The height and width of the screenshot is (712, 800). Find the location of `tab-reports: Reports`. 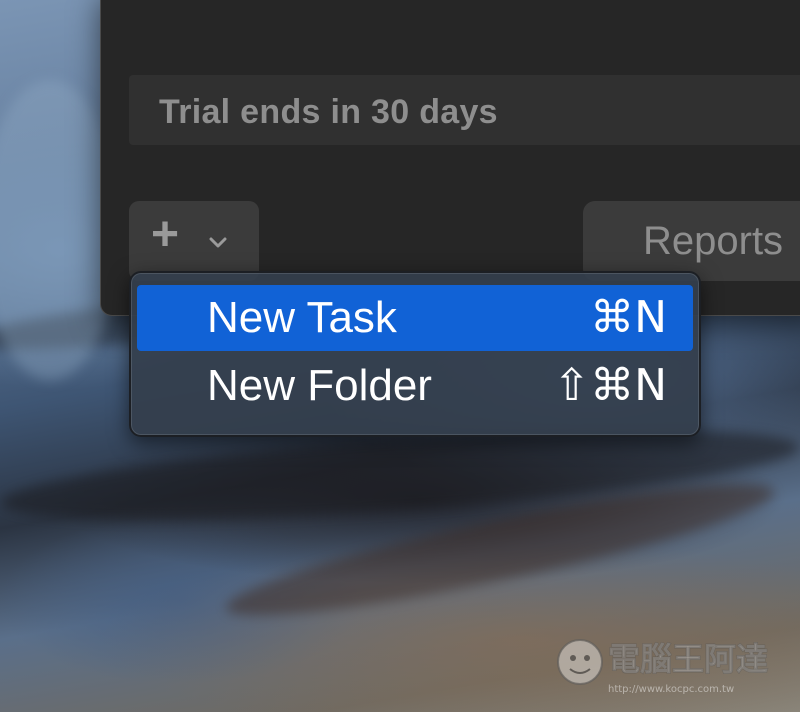

tab-reports: Reports is located at coordinates (691, 241).